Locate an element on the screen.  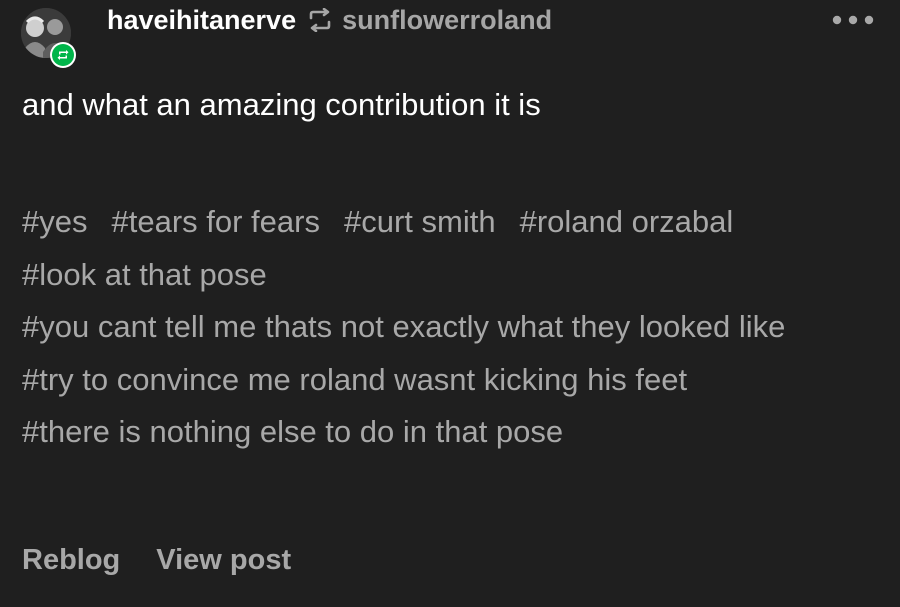
more-options-icon is located at coordinates (853, 20).